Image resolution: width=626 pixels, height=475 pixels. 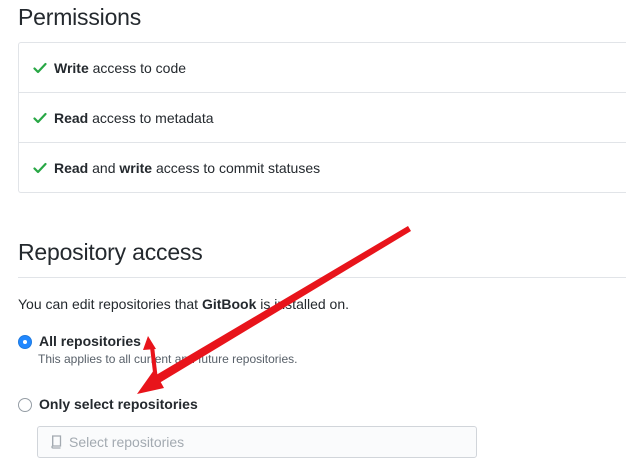 What do you see at coordinates (118, 404) in the screenshot?
I see `only-select-repositories-label: Only select repositories` at bounding box center [118, 404].